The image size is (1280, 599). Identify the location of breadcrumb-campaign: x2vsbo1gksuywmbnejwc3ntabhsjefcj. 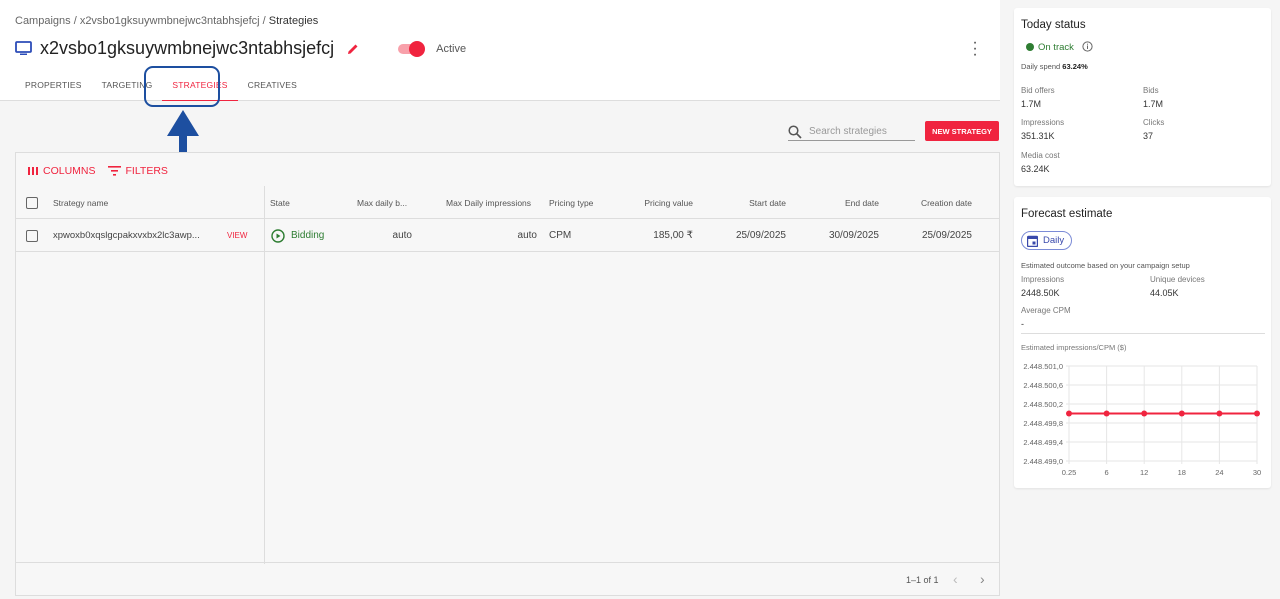
(170, 21).